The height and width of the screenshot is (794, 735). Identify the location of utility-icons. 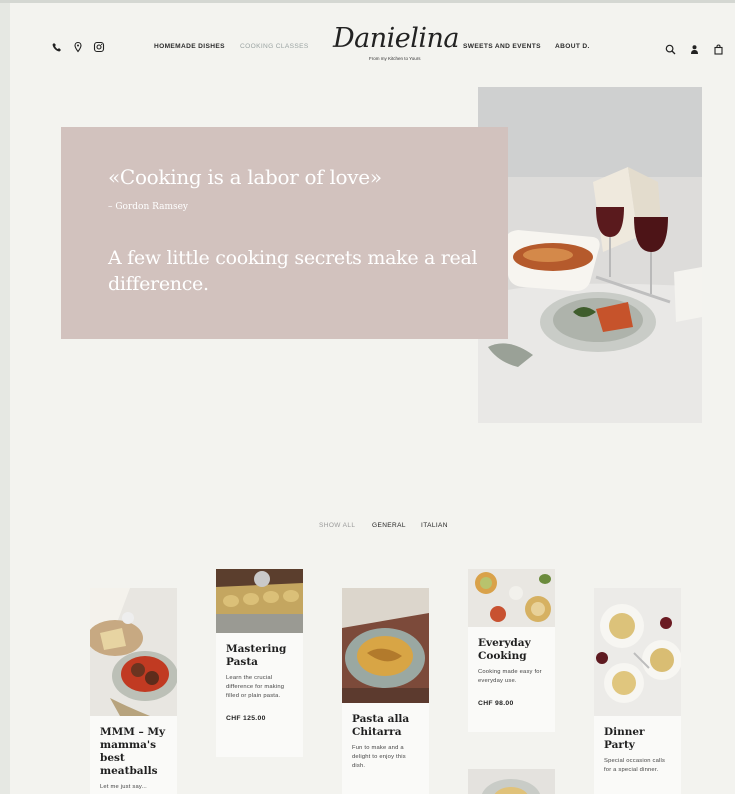
(694, 48).